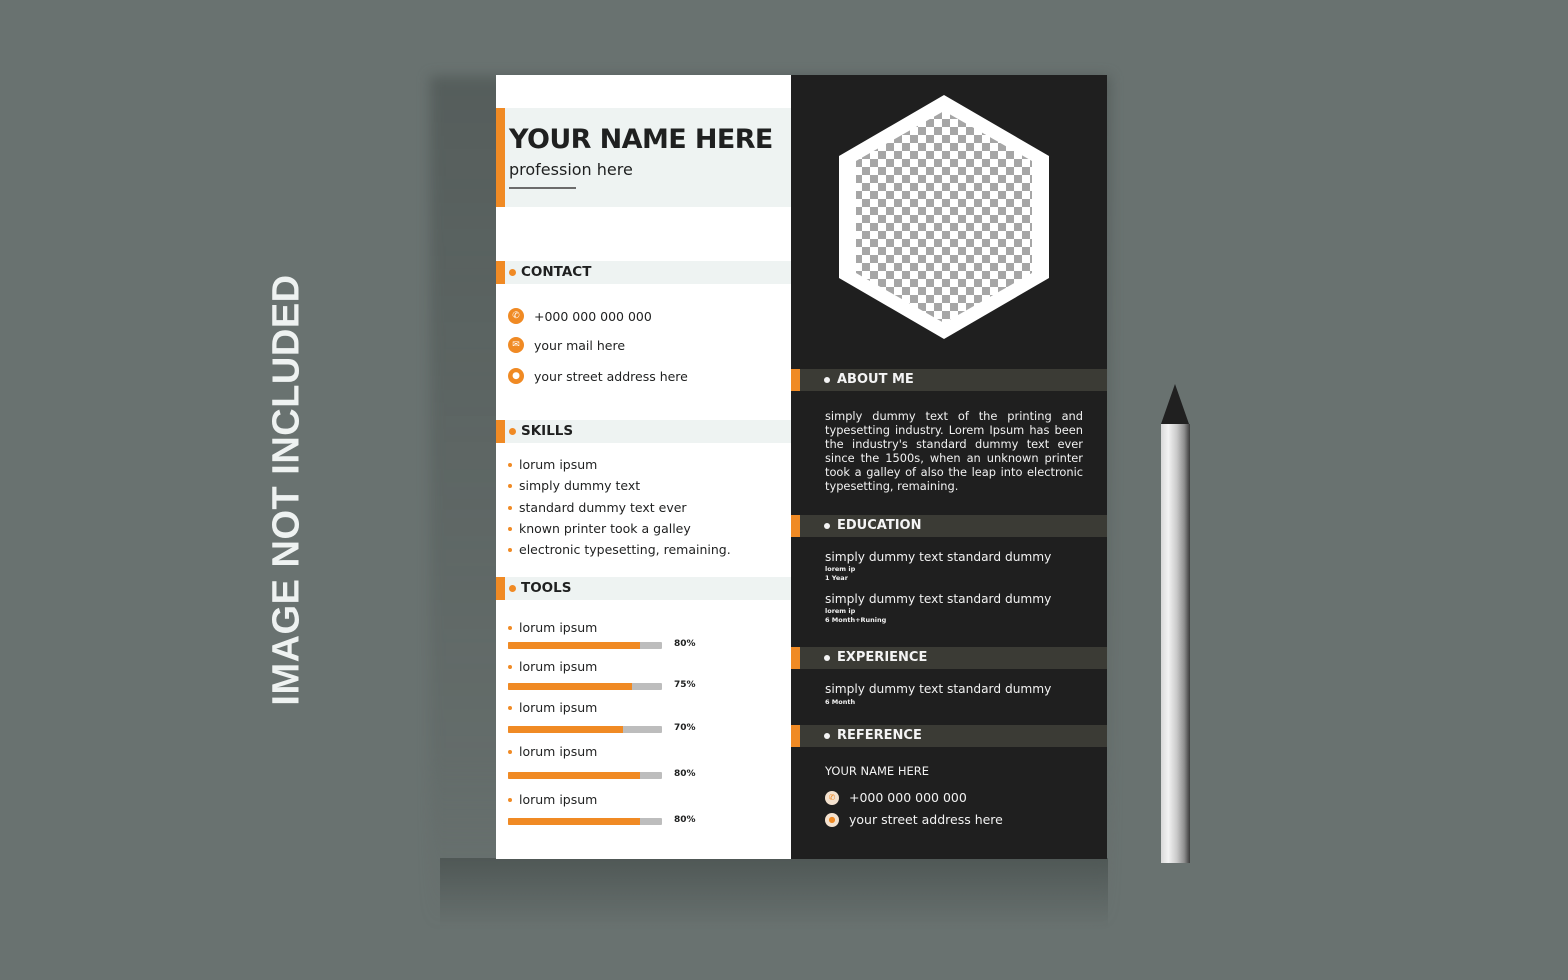  Describe the element at coordinates (774, 893) in the screenshot. I see `page-shadow-bottom` at that location.